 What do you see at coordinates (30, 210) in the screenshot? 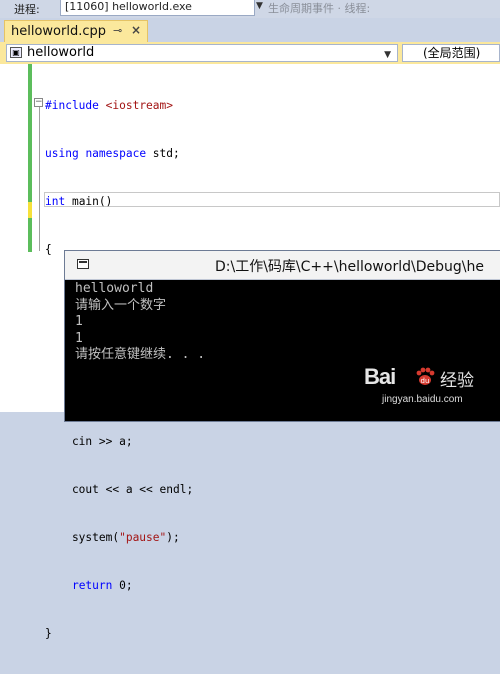
I see `unsaved-change-bar` at bounding box center [30, 210].